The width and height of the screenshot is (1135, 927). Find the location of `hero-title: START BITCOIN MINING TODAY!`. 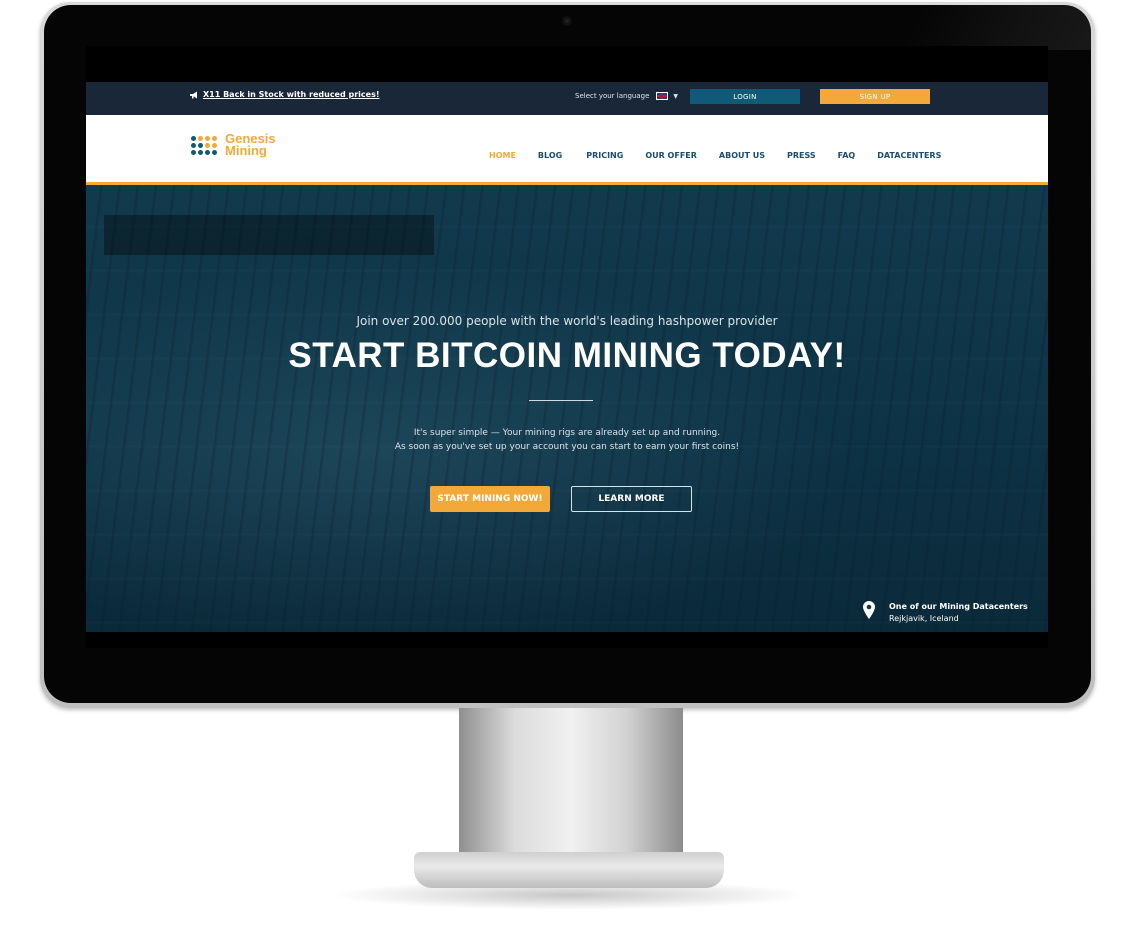

hero-title: START BITCOIN MINING TODAY! is located at coordinates (567, 355).